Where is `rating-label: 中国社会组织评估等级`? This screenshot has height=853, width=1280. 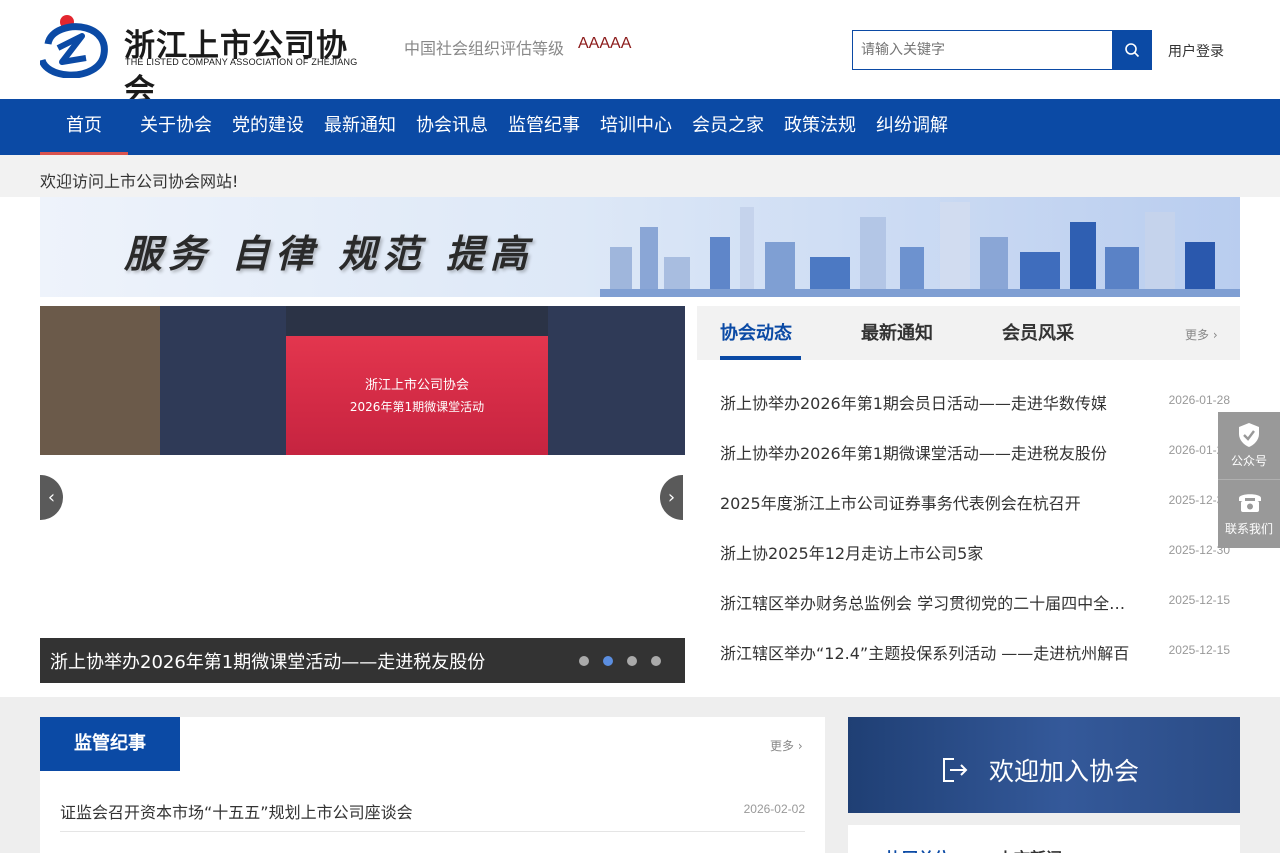 rating-label: 中国社会组织评估等级 is located at coordinates (484, 48).